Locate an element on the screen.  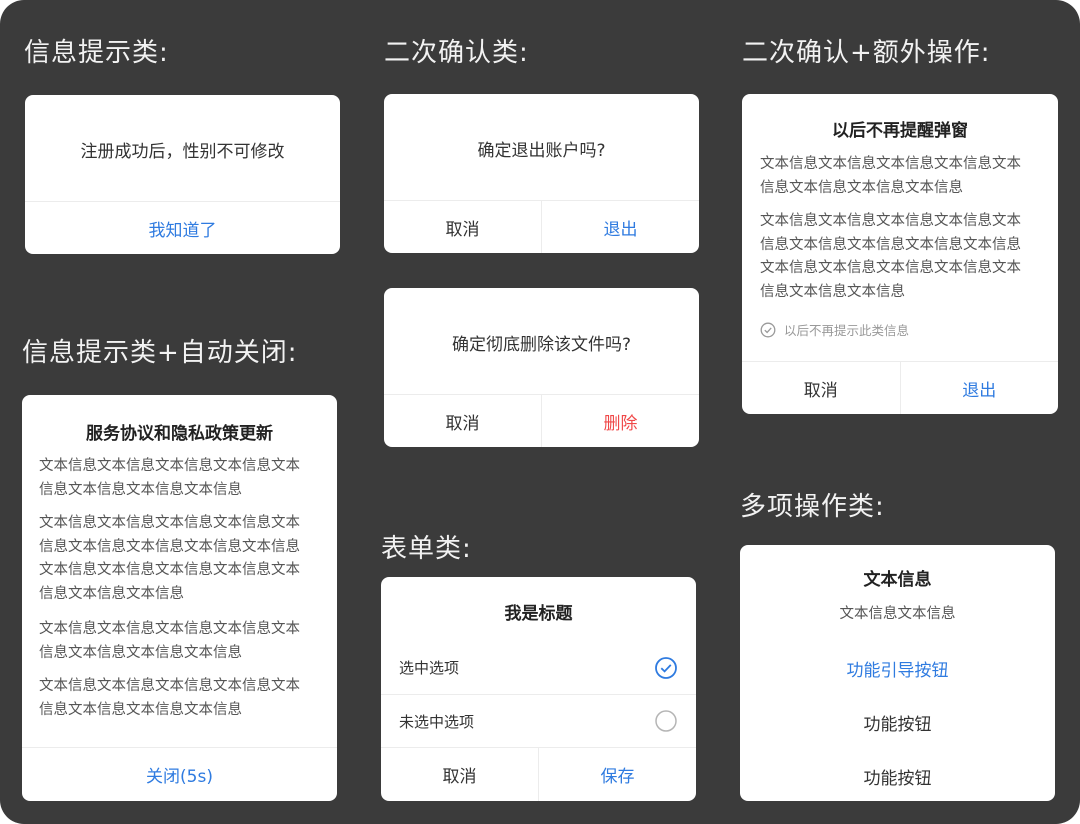
dialog-actions: 我知道了 is located at coordinates (182, 227).